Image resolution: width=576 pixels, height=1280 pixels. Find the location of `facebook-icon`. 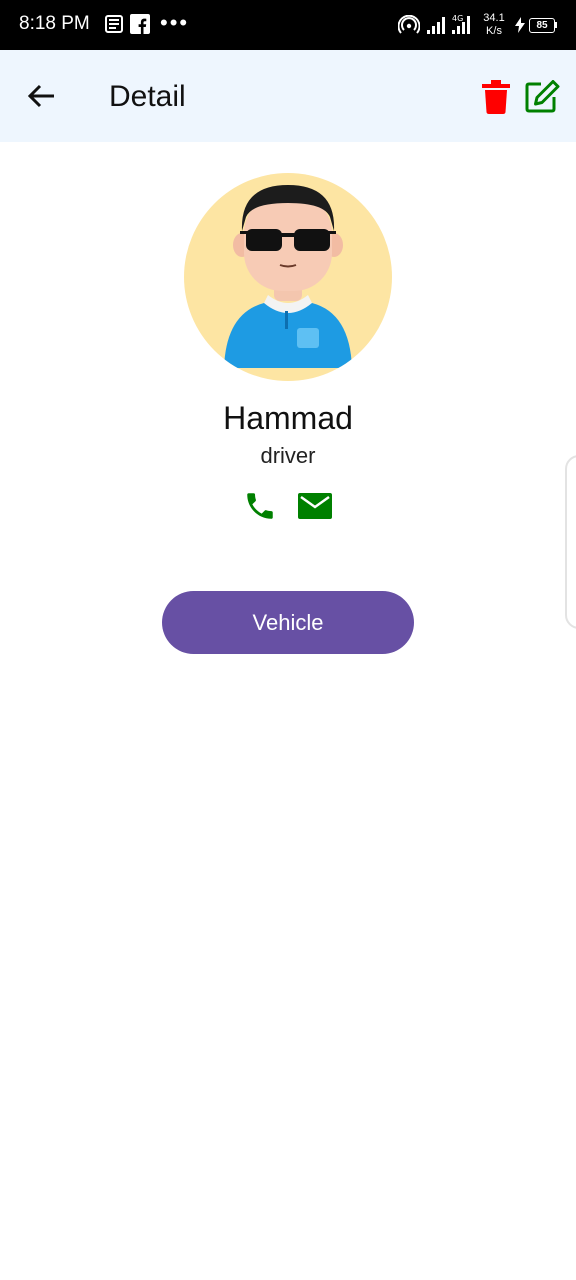

facebook-icon is located at coordinates (140, 24).